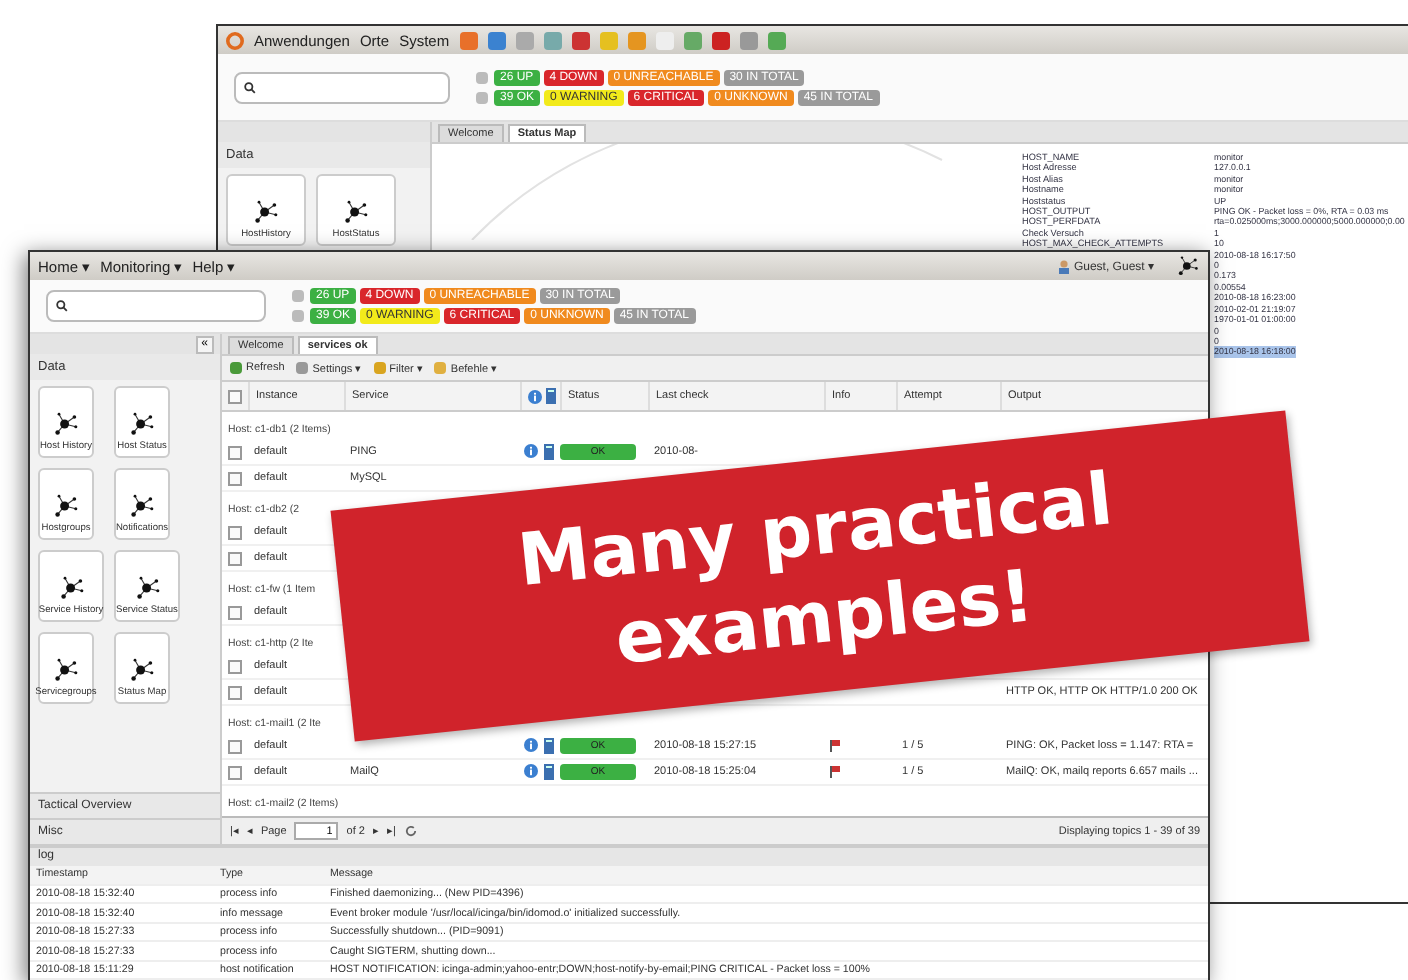 This screenshot has width=1408, height=980. I want to click on user-icon, so click(1063, 266).